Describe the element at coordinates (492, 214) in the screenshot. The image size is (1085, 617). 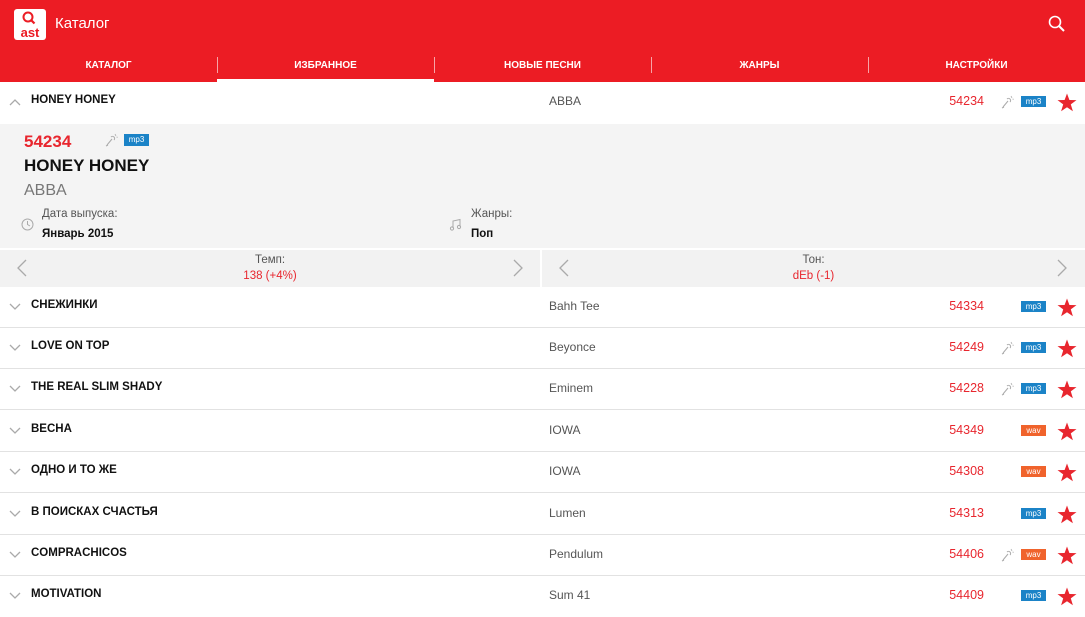
I see `genres-label: Жанры:` at that location.